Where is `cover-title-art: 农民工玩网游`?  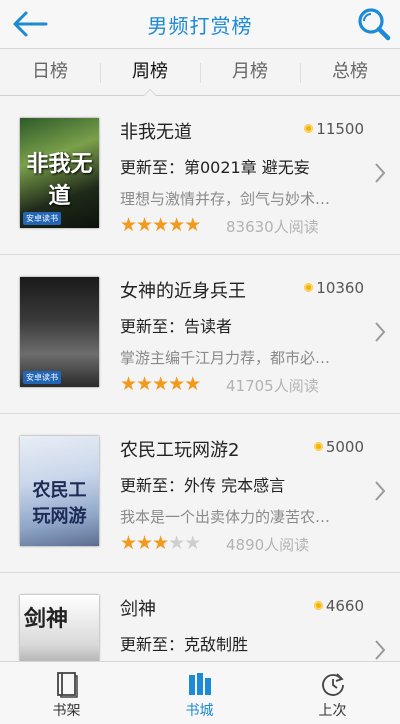
cover-title-art: 农民工玩网游 is located at coordinates (59, 503).